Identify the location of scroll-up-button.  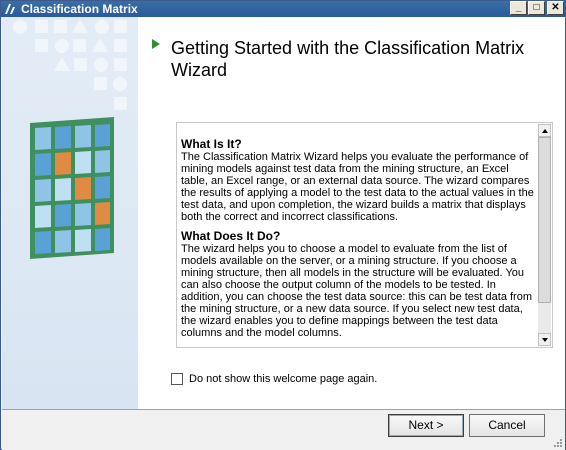
(544, 130).